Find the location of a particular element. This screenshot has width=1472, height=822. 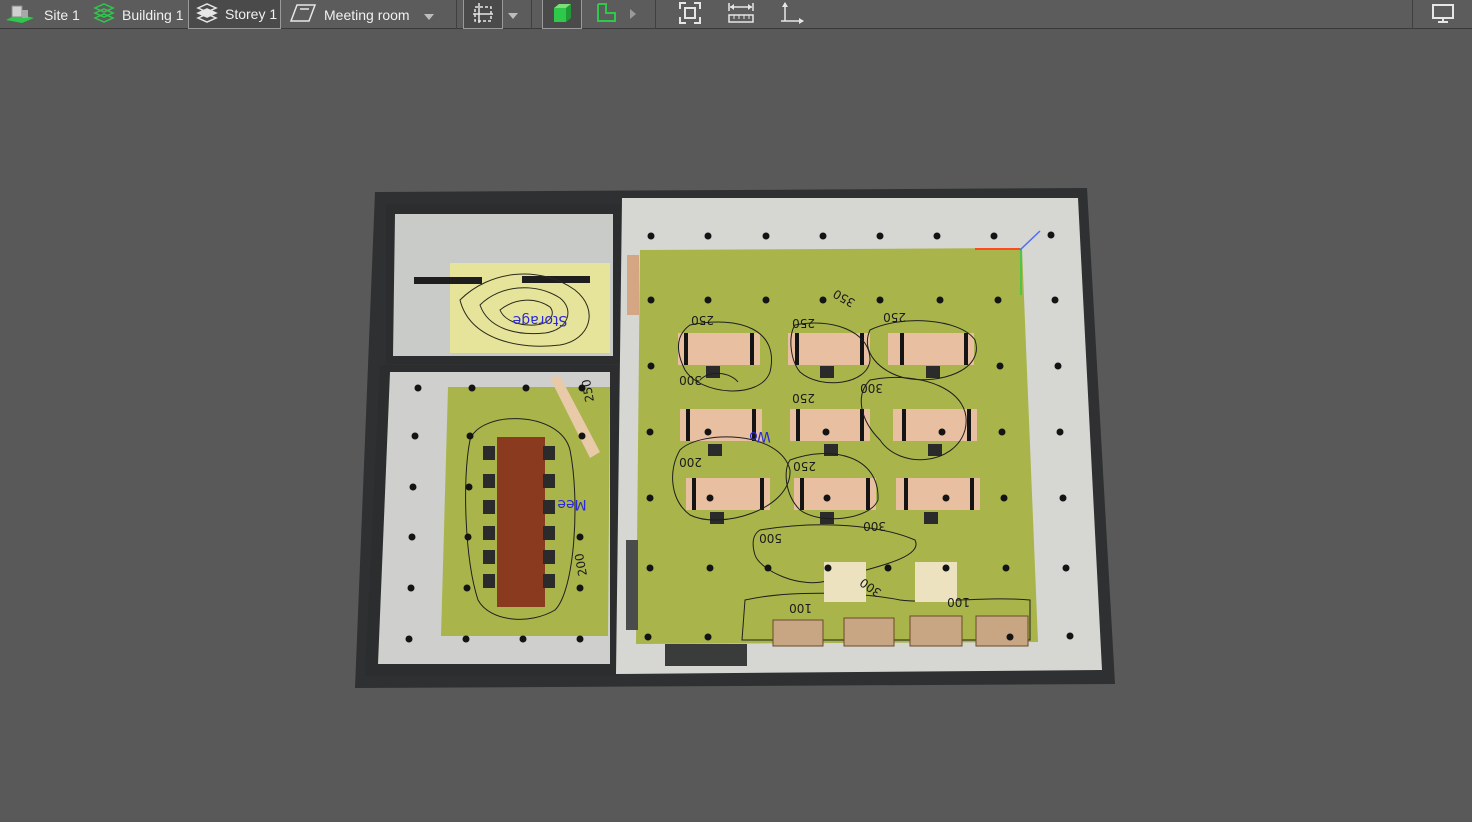

breadcrumb-room-label: Meeting room is located at coordinates (367, 14).